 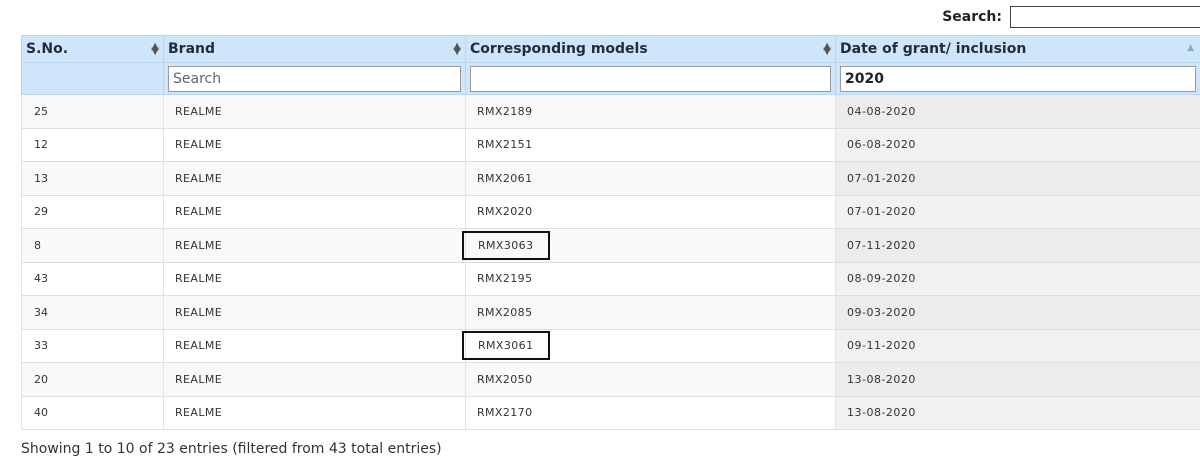 I want to click on cell-date-text: 06-08-2020, so click(x=881, y=145).